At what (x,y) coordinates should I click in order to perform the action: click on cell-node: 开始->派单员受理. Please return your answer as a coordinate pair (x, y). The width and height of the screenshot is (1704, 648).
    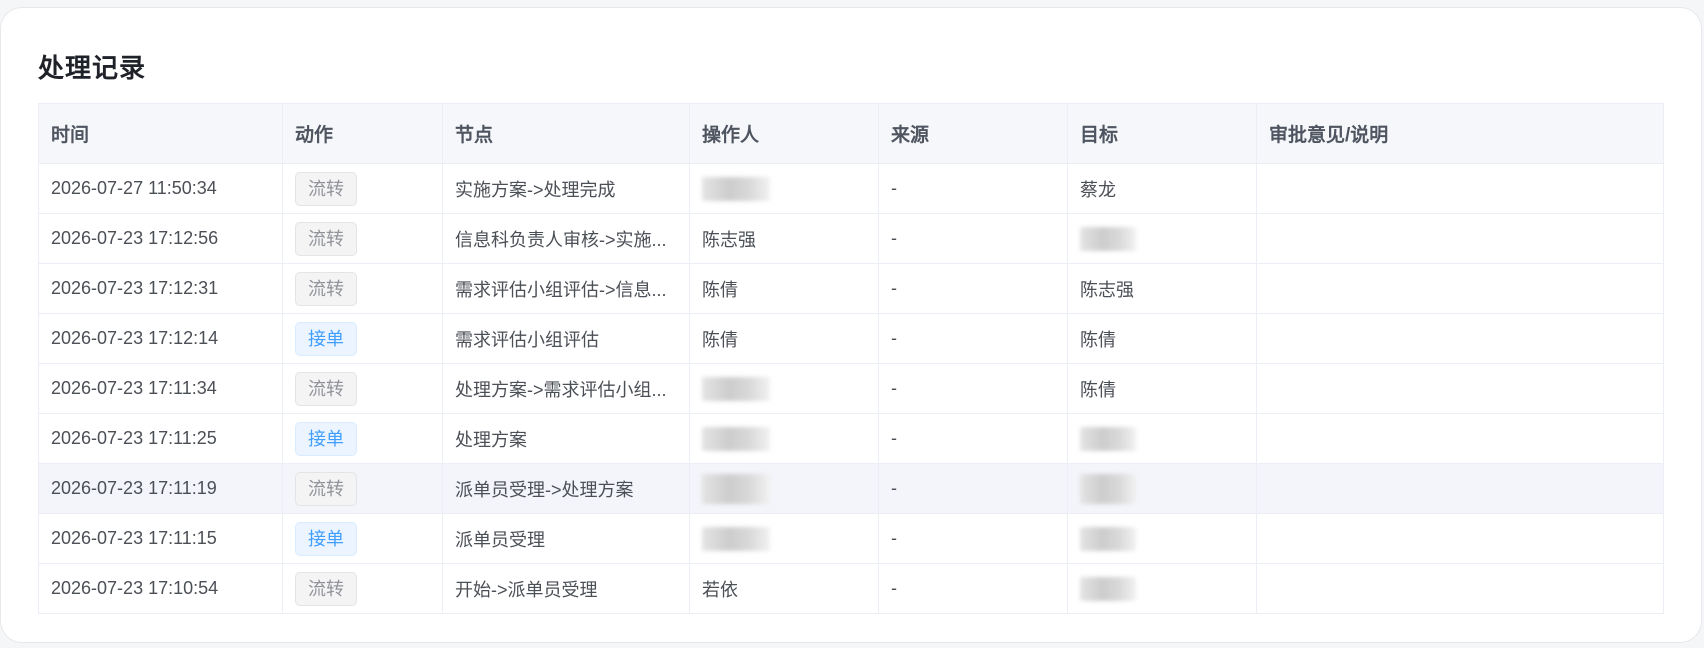
    Looking at the image, I should click on (566, 588).